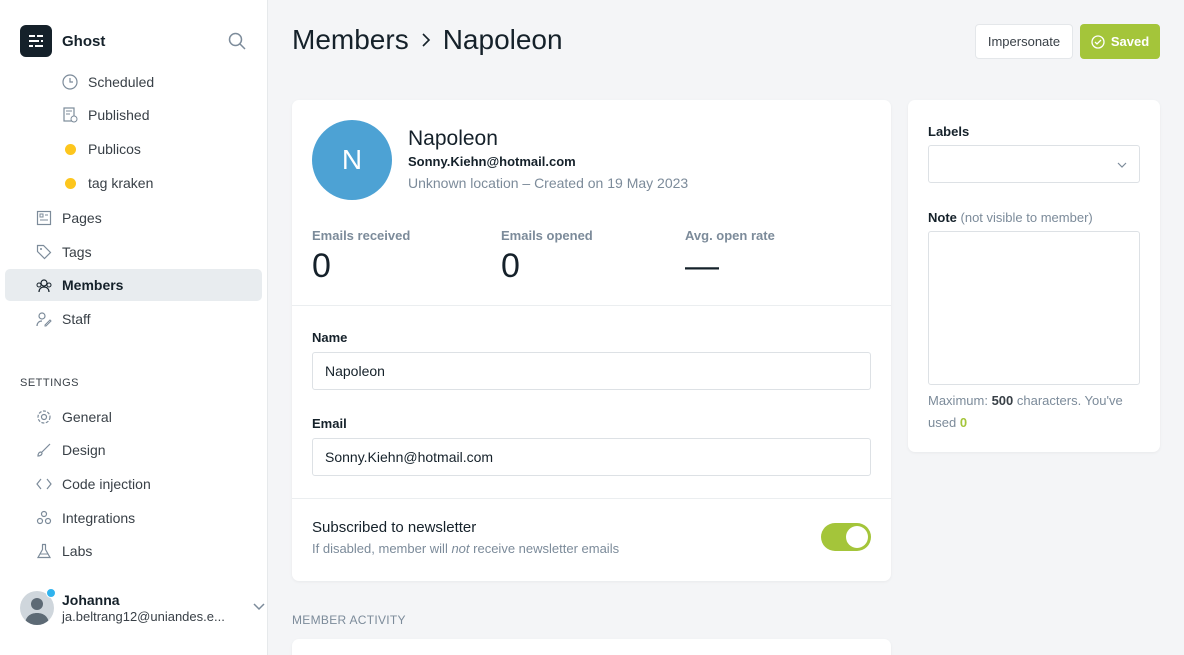  I want to click on sidebar-item-label: Tags, so click(77, 252).